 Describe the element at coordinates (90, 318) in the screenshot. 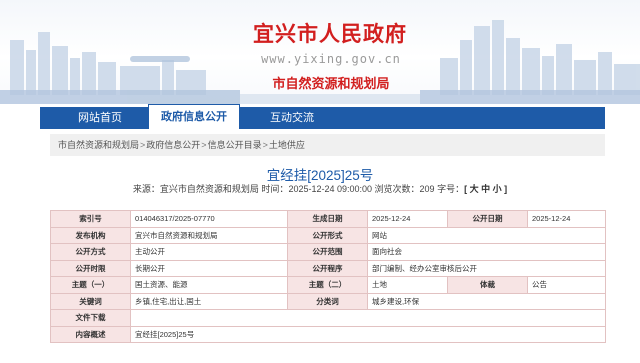

I see `doc-no-label: 文件下载` at that location.